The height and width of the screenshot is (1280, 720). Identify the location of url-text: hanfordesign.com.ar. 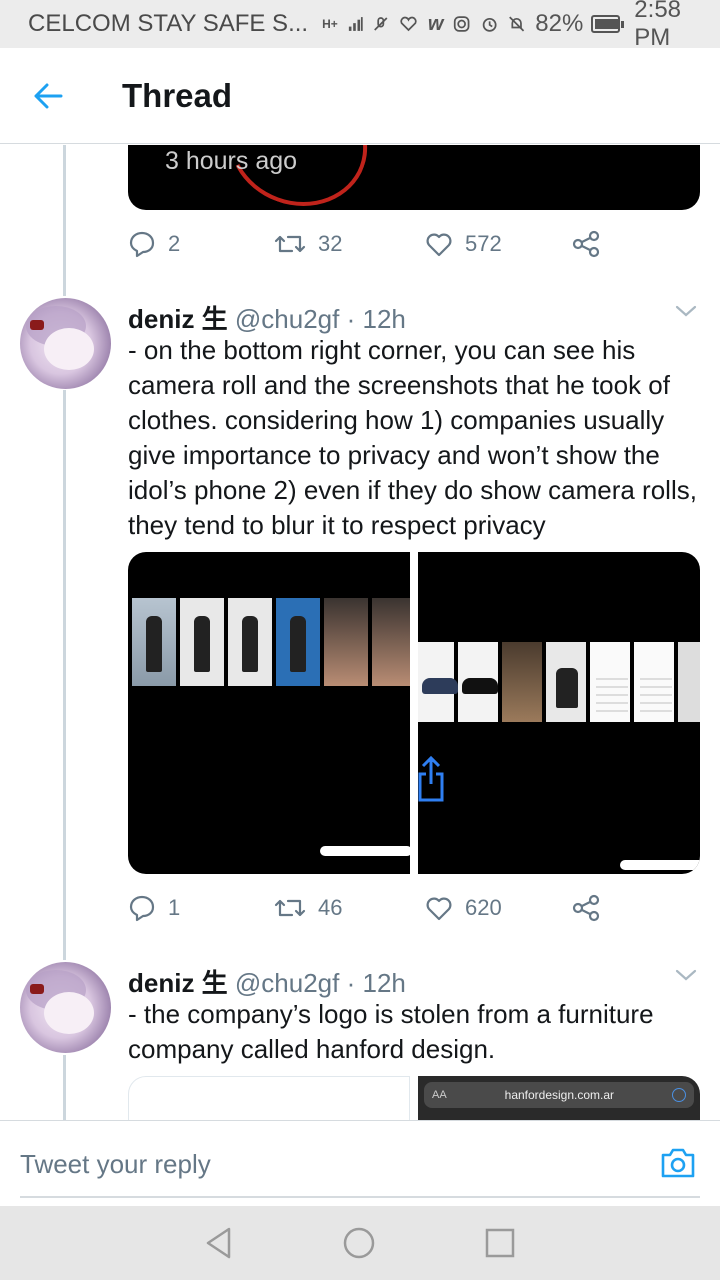
(559, 1095).